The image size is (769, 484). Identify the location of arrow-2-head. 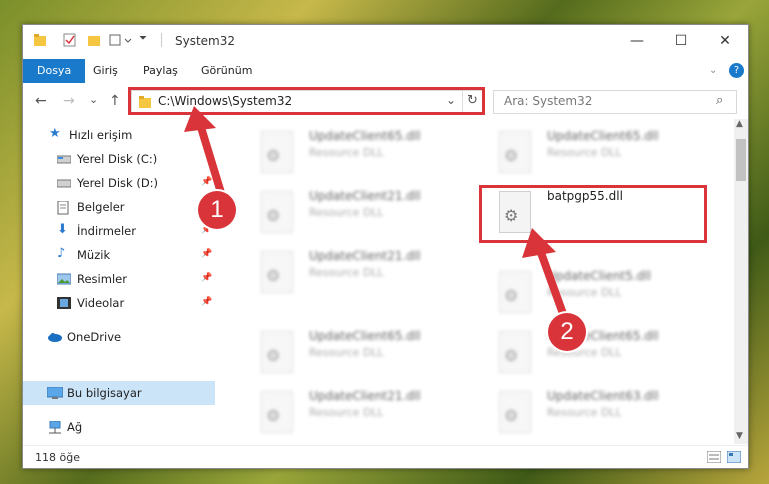
(539, 243).